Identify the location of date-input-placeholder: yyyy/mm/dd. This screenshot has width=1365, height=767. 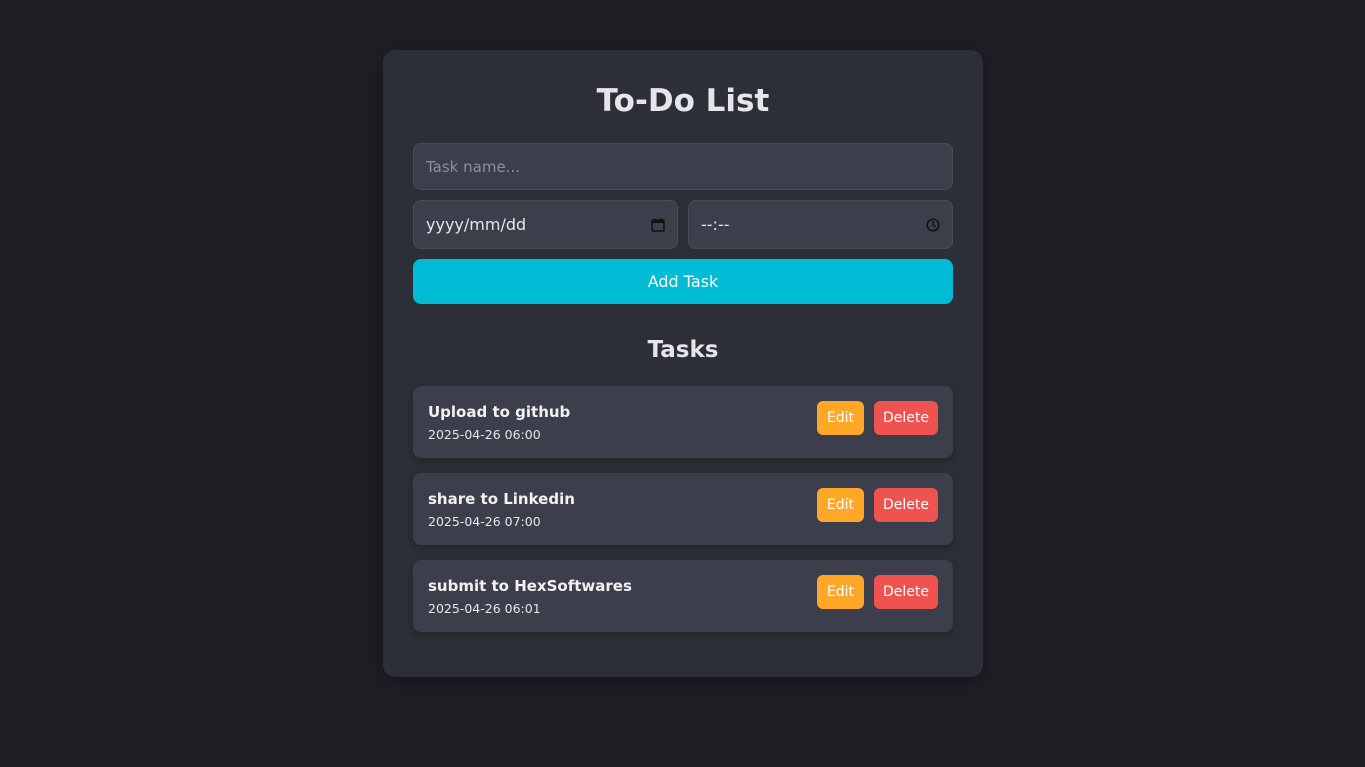
(476, 224).